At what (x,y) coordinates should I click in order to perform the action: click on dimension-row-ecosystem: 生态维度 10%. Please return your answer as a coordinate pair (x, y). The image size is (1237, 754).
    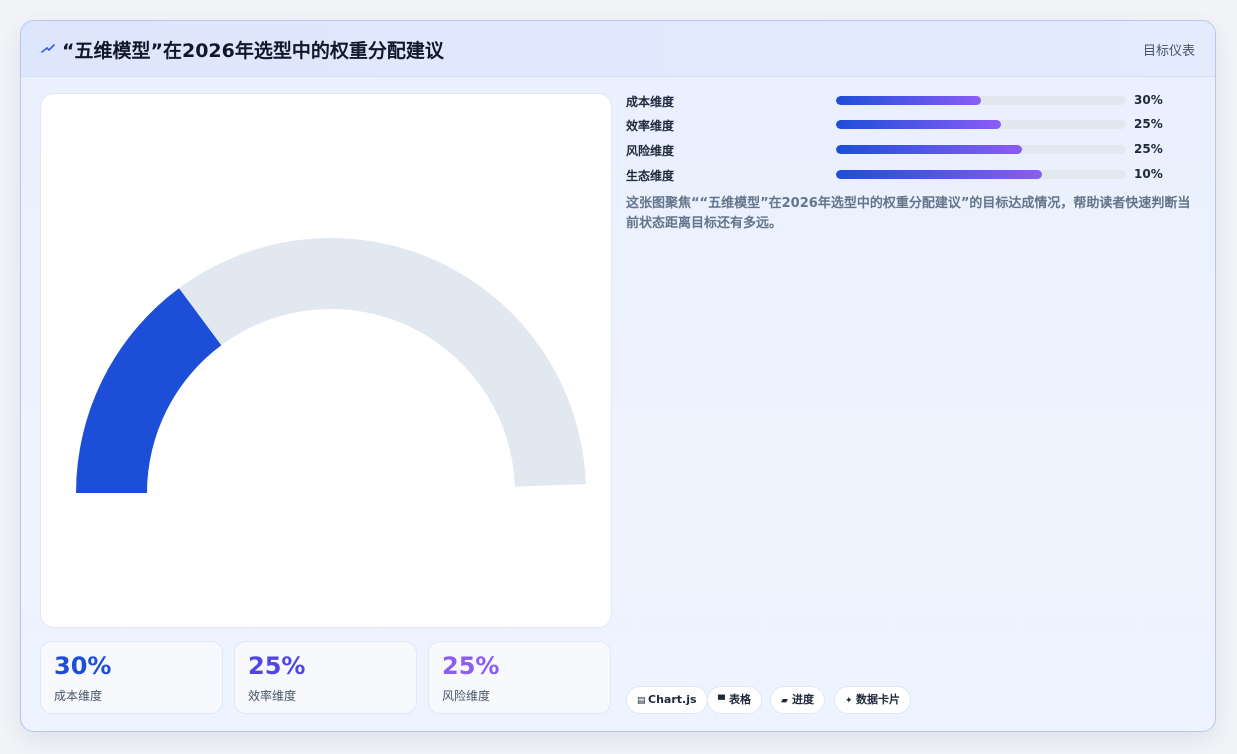
    Looking at the image, I should click on (906, 175).